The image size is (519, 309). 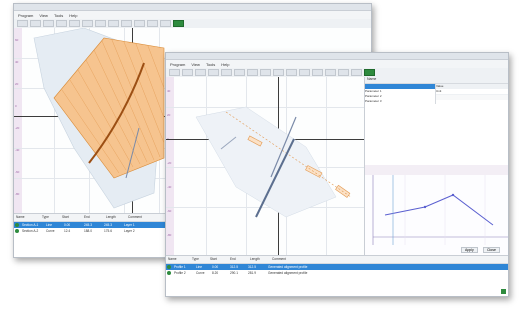 What do you see at coordinates (252, 273) in the screenshot?
I see `table-cell: 281.9` at bounding box center [252, 273].